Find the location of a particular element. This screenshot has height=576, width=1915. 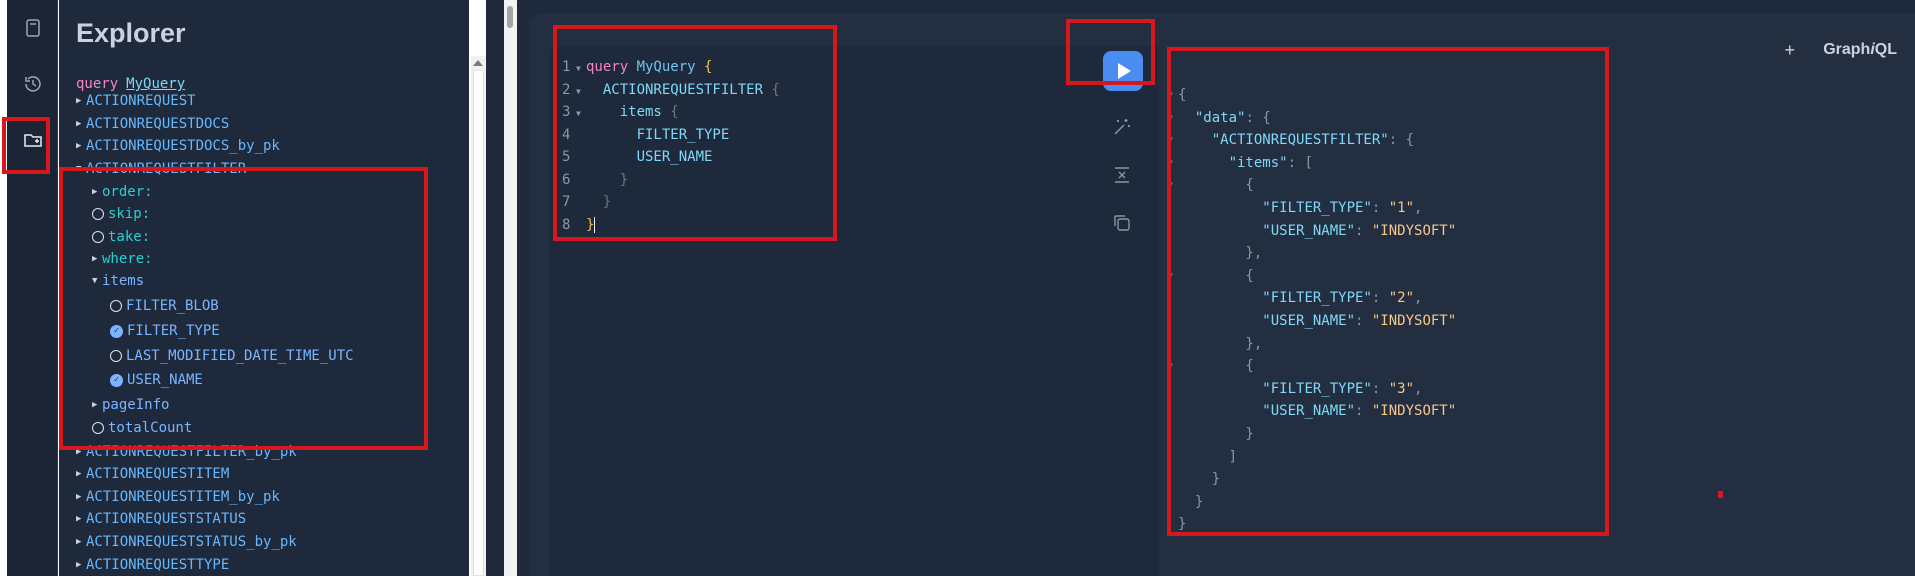

explorer-item: ▶ ACTIONREQUESTTYPE is located at coordinates (152, 565).